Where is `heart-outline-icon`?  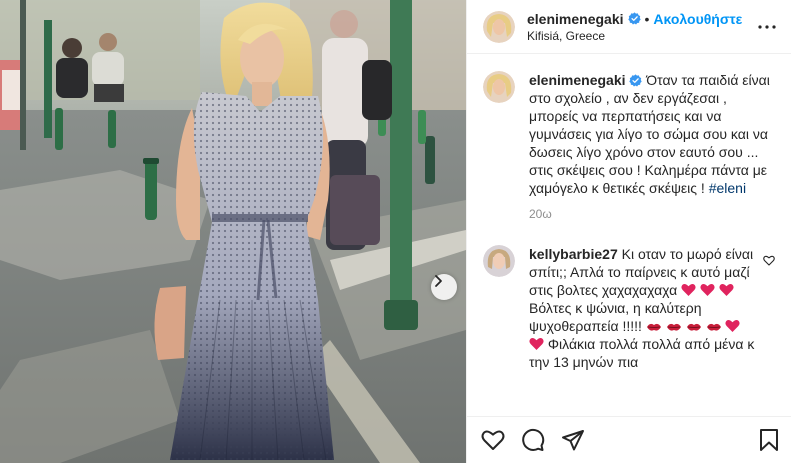 heart-outline-icon is located at coordinates (769, 260).